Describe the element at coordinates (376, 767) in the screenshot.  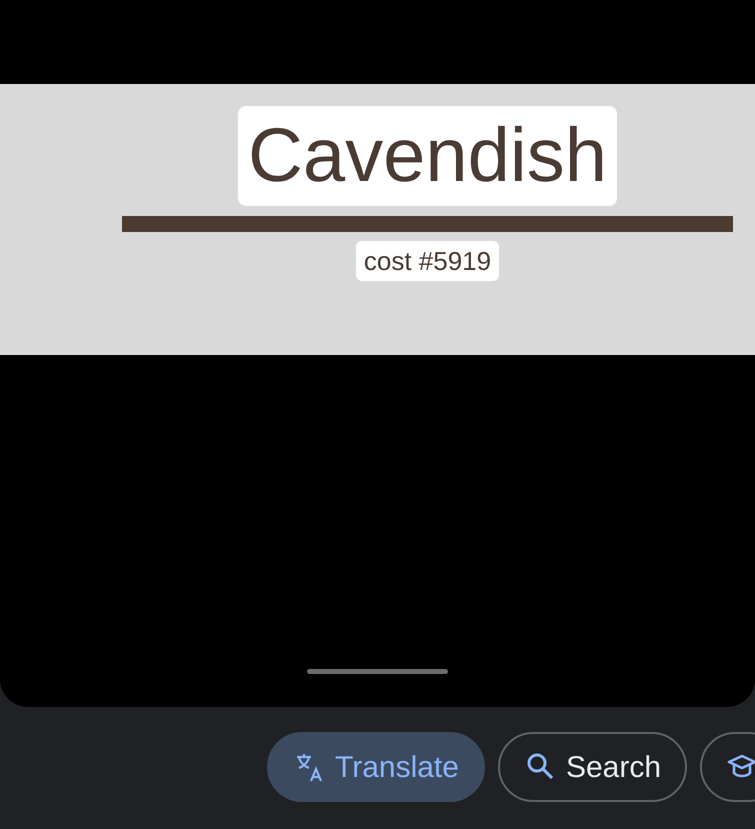
I see `translate-chip: Translate` at that location.